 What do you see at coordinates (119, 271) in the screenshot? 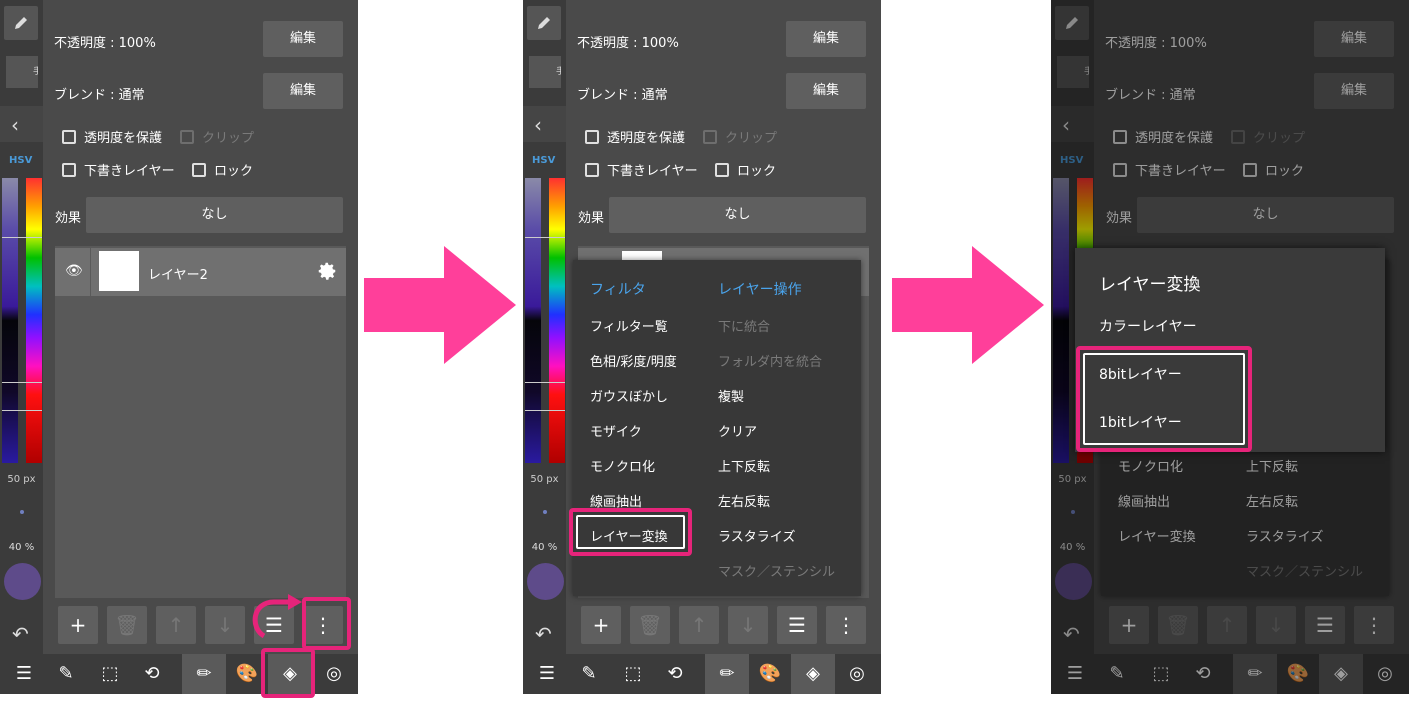
I see `layer-thumbnail` at bounding box center [119, 271].